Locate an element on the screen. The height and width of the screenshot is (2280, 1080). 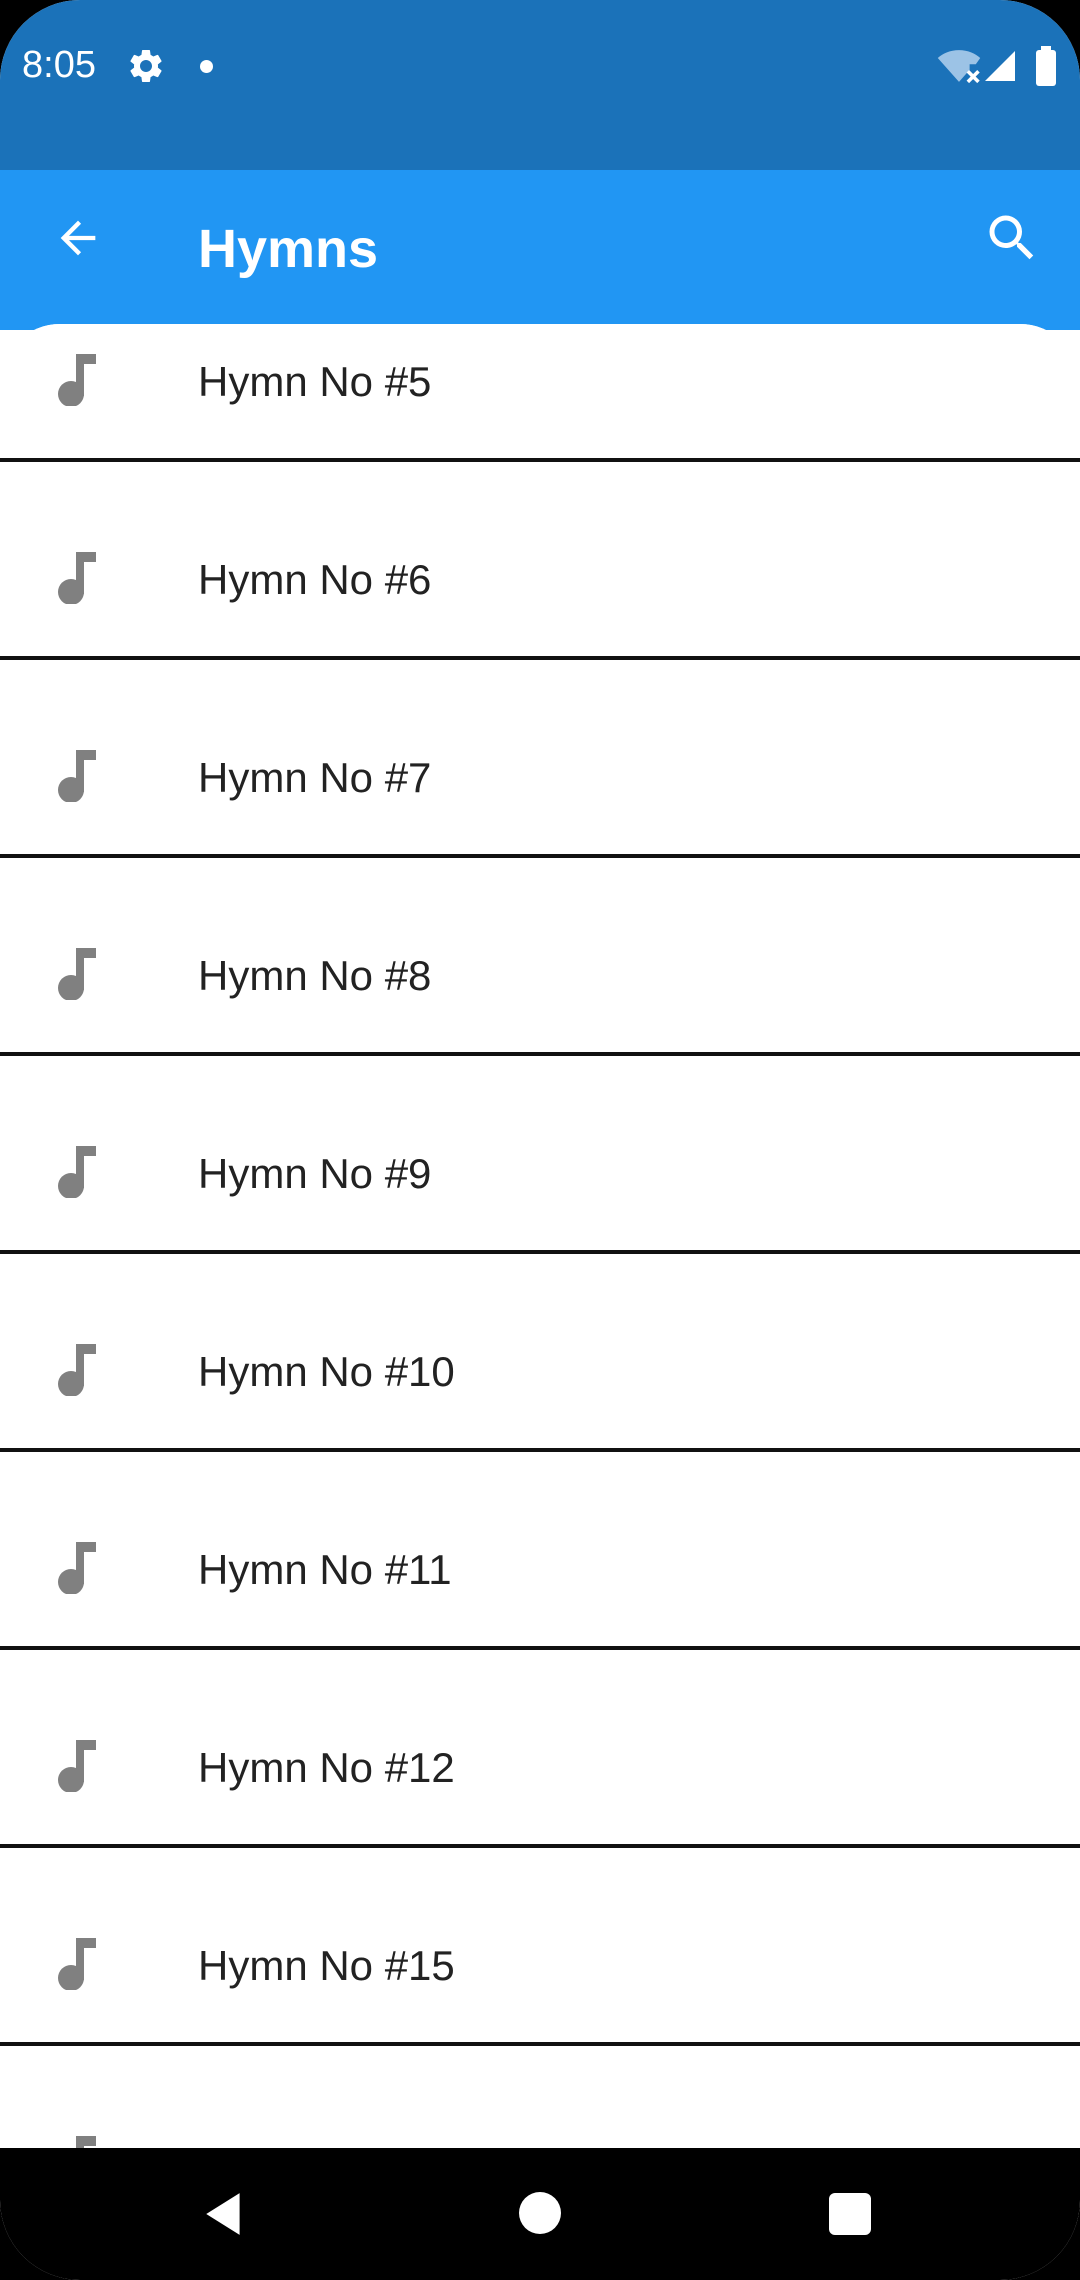
hymn-title: Hymn No #11 is located at coordinates (325, 1569).